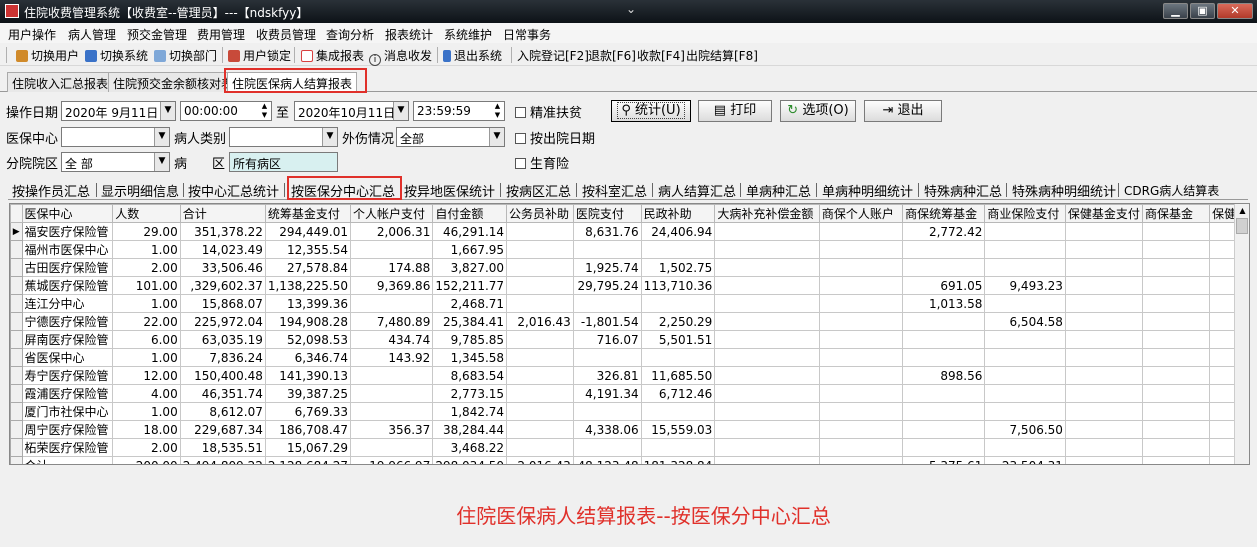 The image size is (1257, 547). Describe the element at coordinates (308, 429) in the screenshot. I see `table-cell: 186,708.47` at that location.